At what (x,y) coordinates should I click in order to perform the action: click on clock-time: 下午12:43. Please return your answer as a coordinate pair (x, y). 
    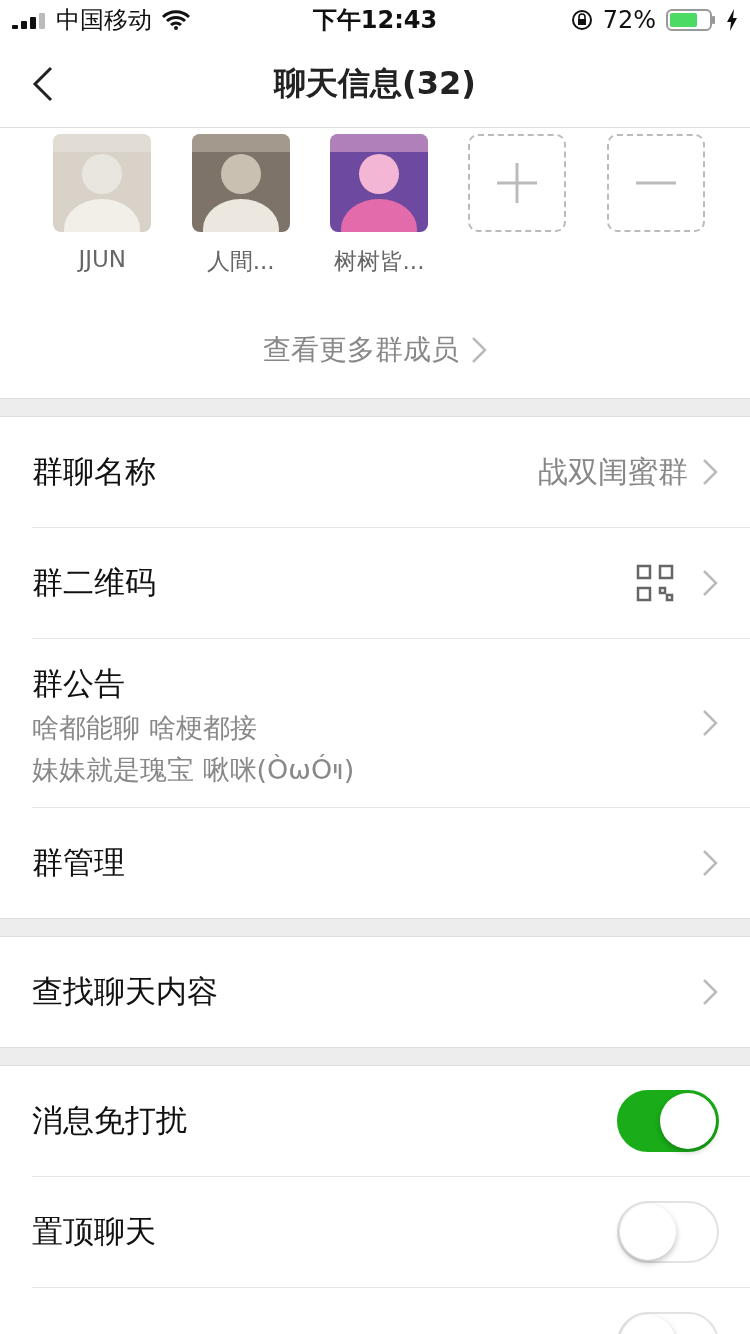
    Looking at the image, I should click on (375, 20).